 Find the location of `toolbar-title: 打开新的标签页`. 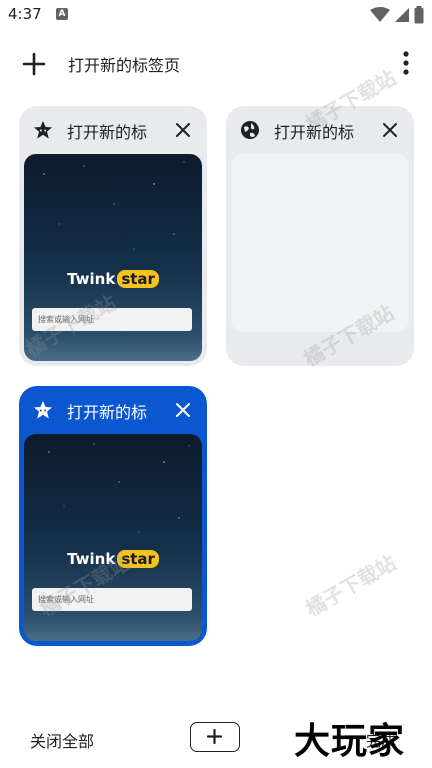

toolbar-title: 打开新的标签页 is located at coordinates (124, 65).